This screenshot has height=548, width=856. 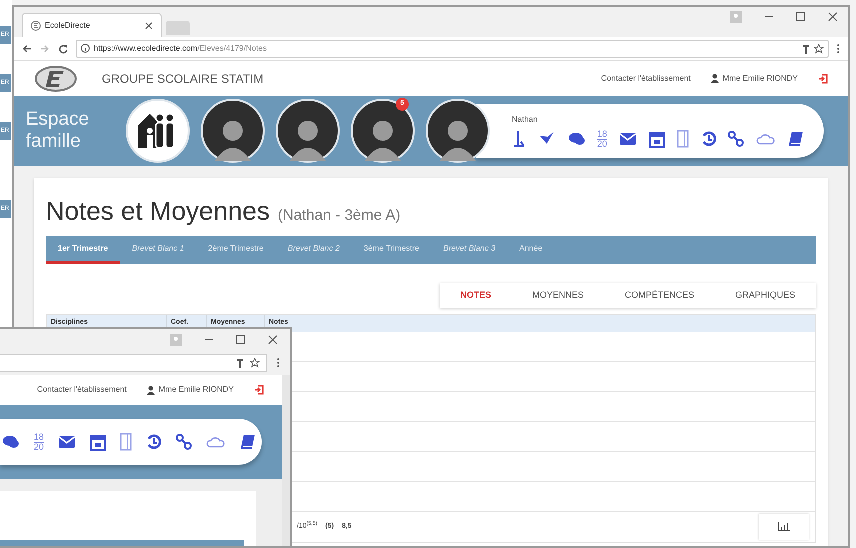 What do you see at coordinates (36, 25) in the screenshot?
I see `logo-icon` at bounding box center [36, 25].